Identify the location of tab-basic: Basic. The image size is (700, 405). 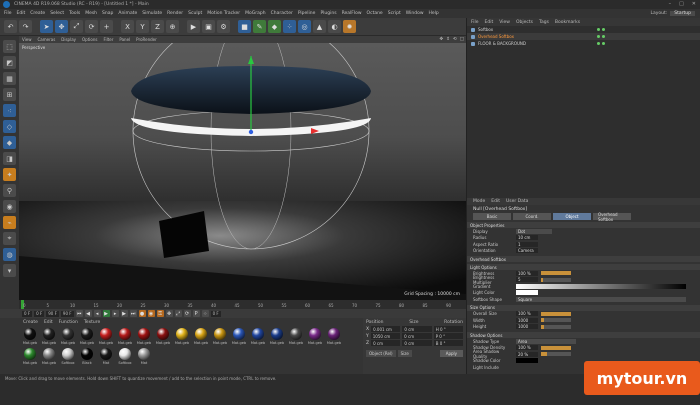
(492, 216).